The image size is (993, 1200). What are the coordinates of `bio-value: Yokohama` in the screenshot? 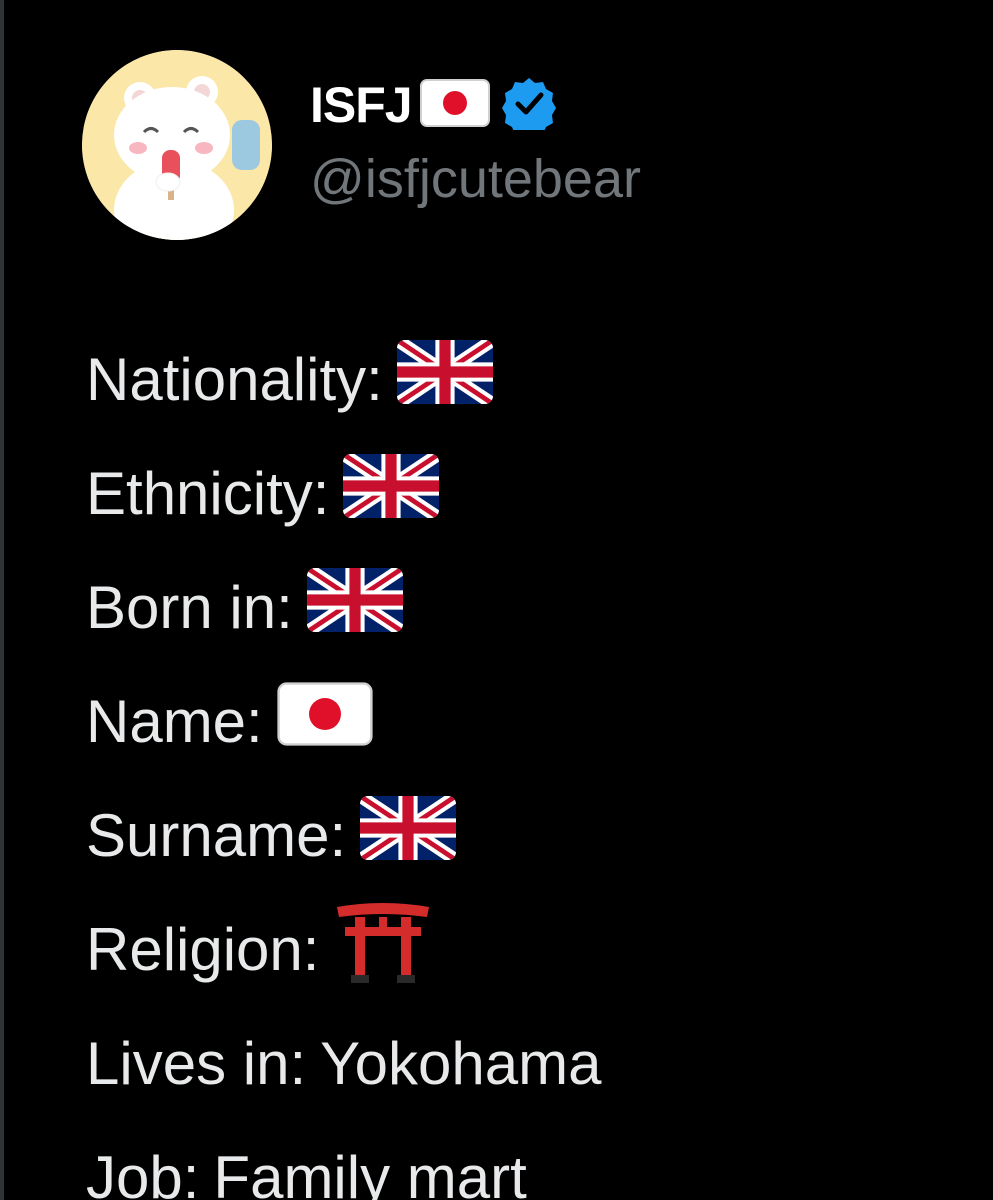 It's located at (461, 1063).